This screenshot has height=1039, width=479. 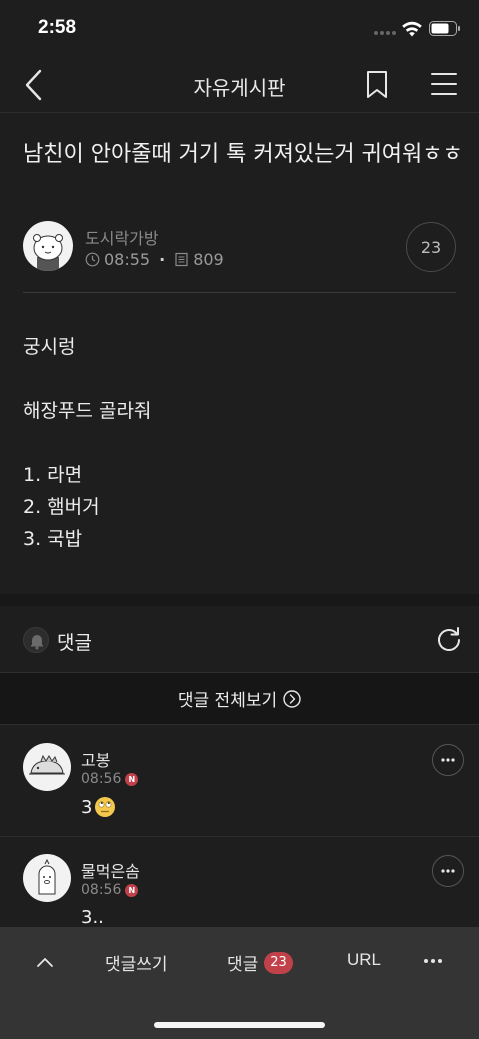 I want to click on comment-count-button: 23, so click(x=431, y=247).